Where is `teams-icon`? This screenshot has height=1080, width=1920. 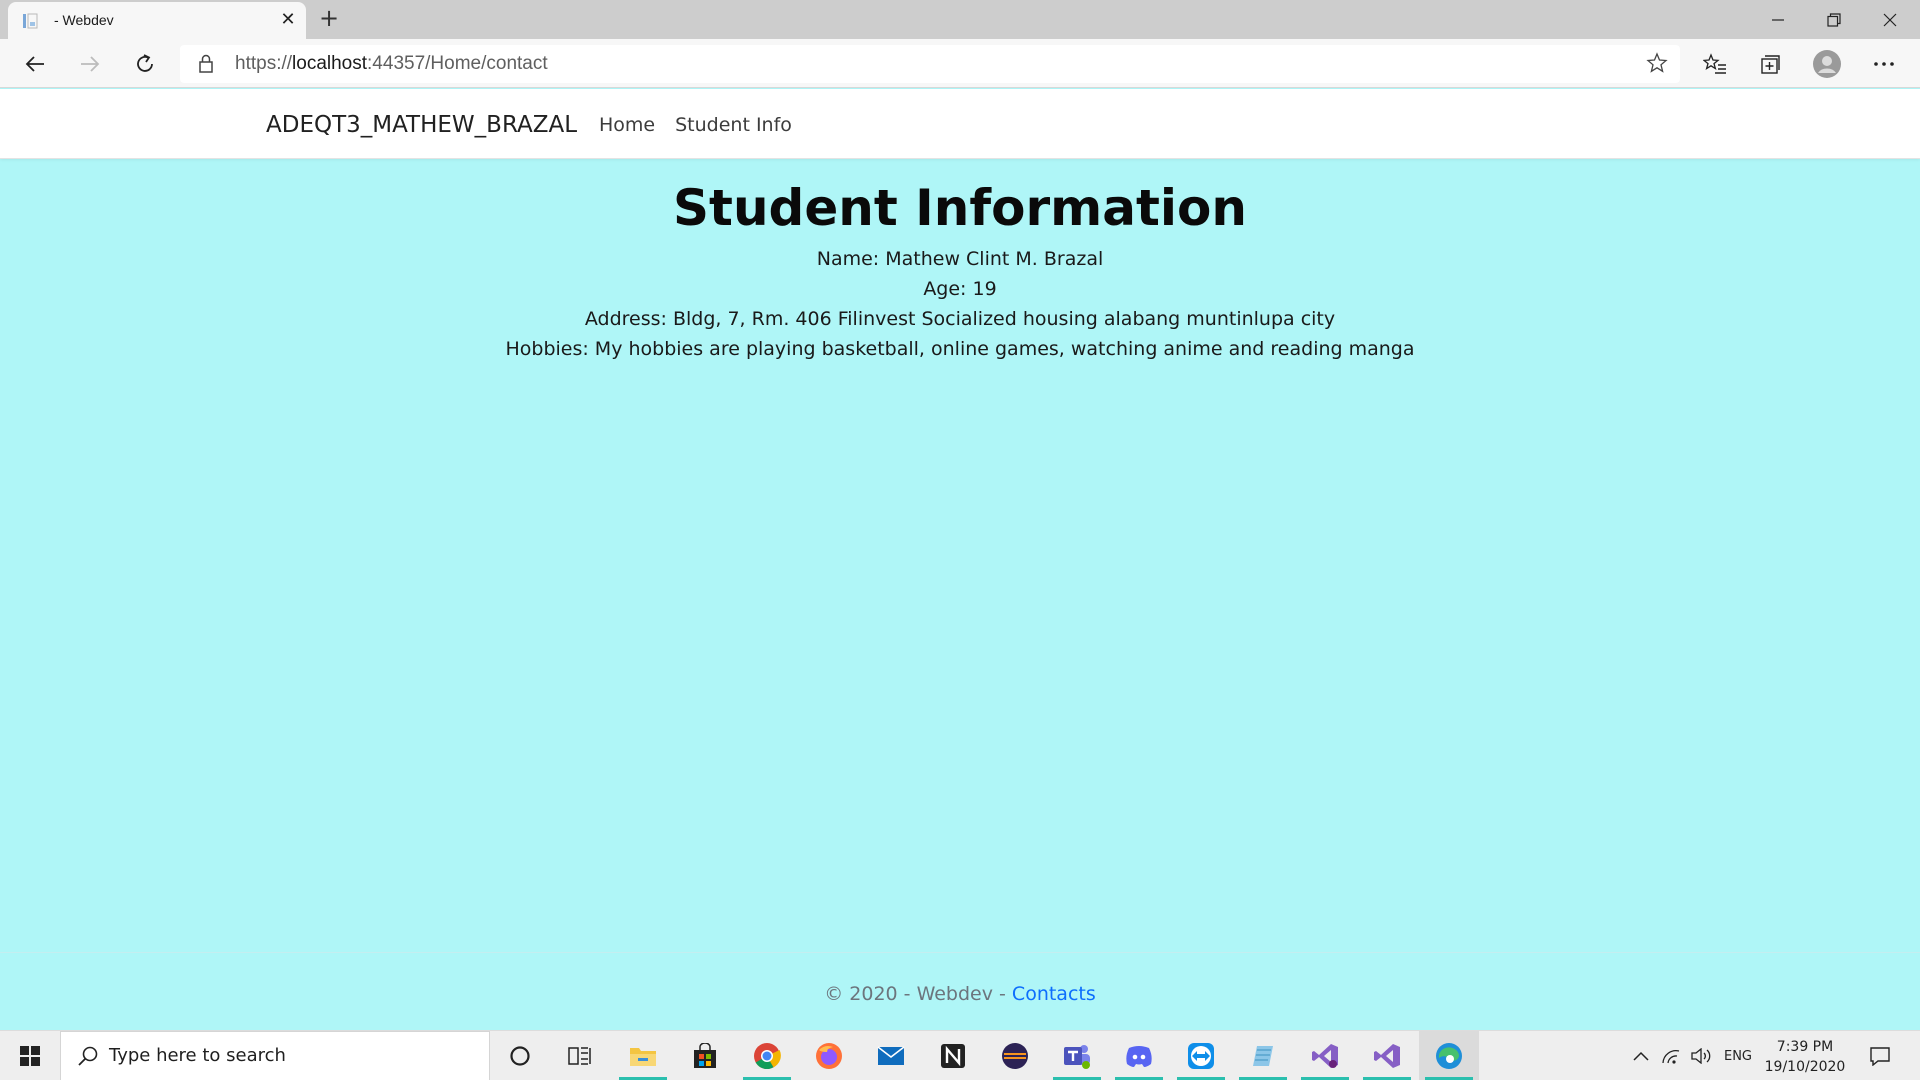 teams-icon is located at coordinates (1077, 1055).